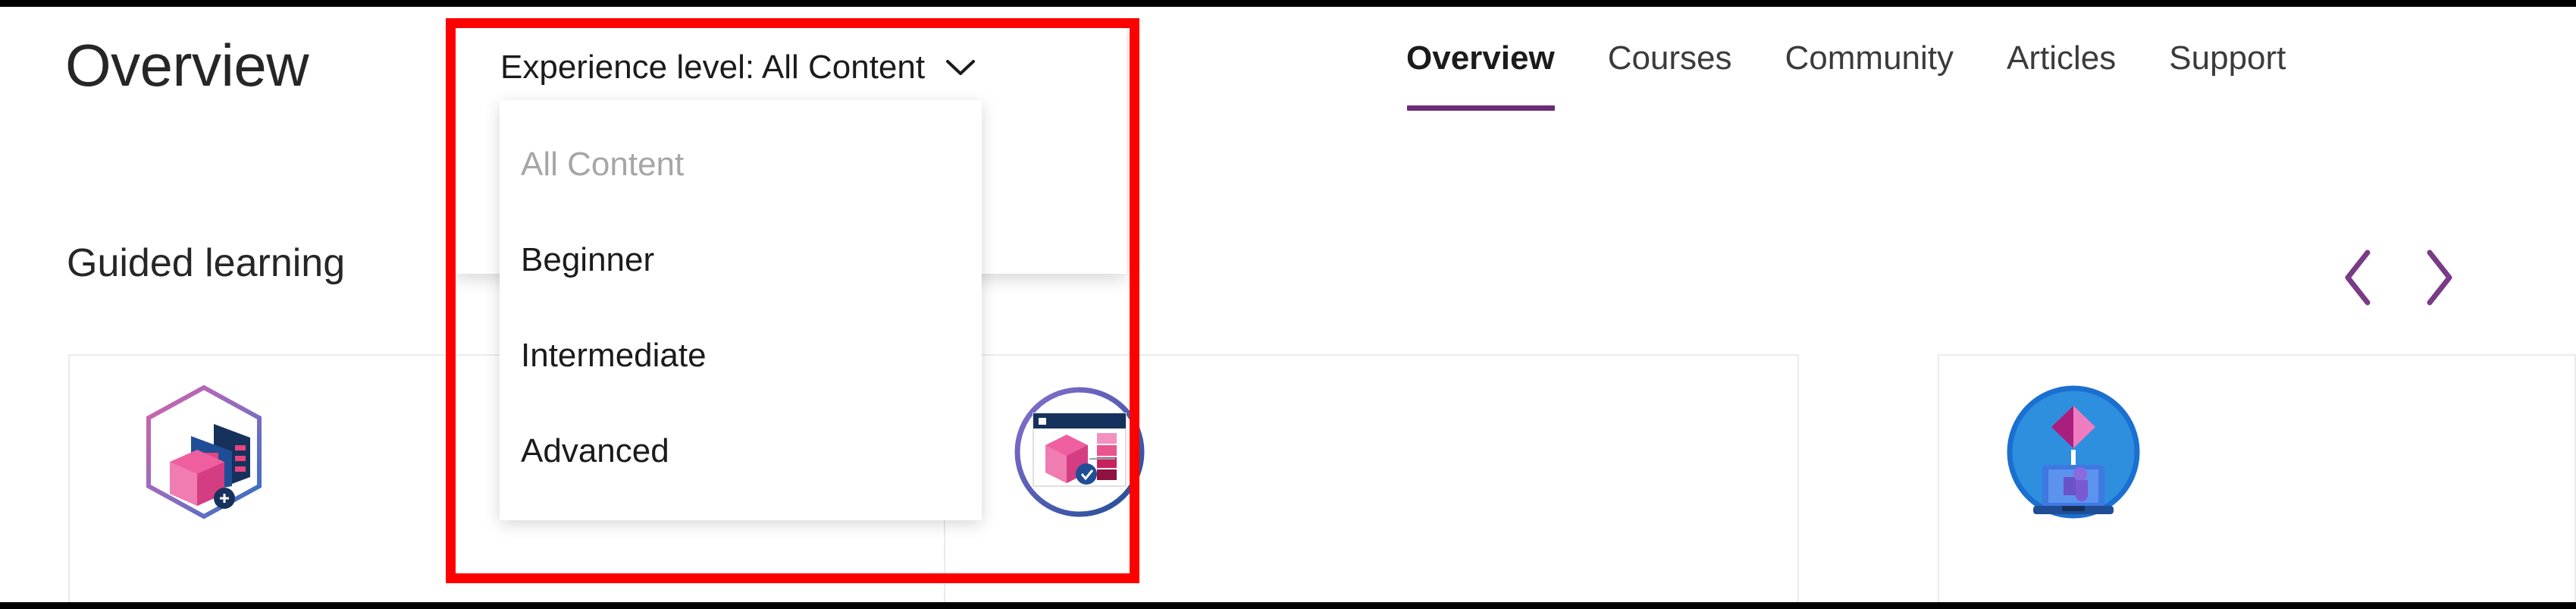 The height and width of the screenshot is (609, 2576). What do you see at coordinates (741, 260) in the screenshot?
I see `experience-level-option-beginner: Beginner` at bounding box center [741, 260].